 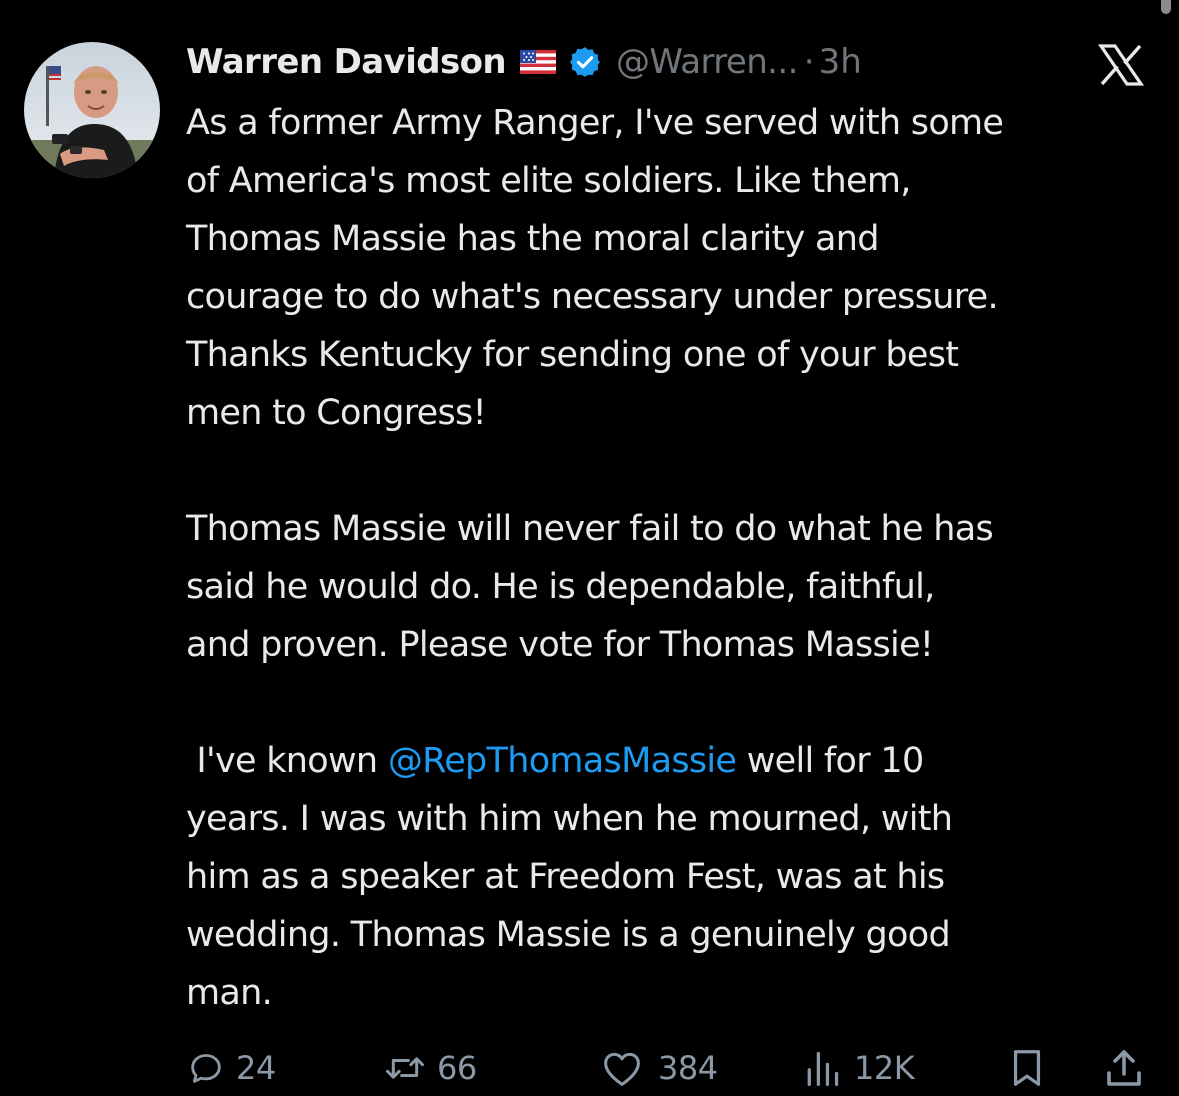 What do you see at coordinates (830, 761) in the screenshot?
I see `text-fragment: well for 10` at bounding box center [830, 761].